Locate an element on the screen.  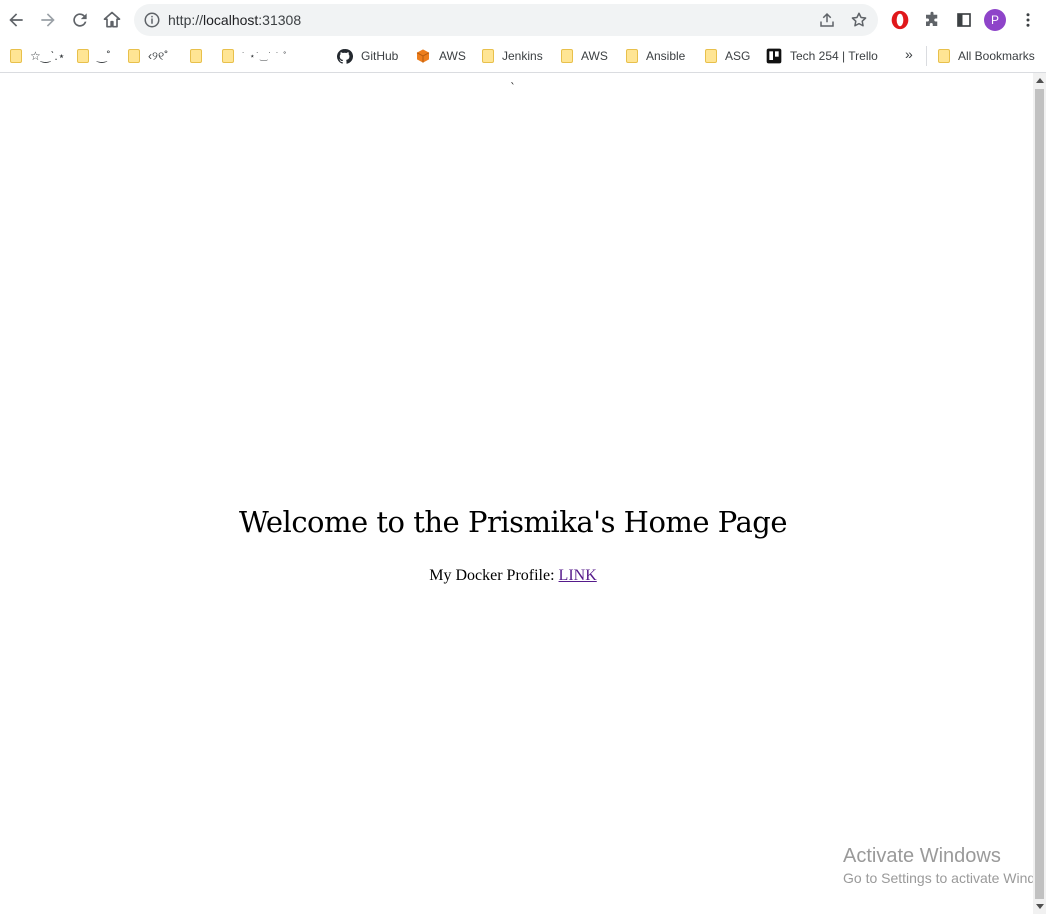
activate-windows-subtitle: Go to Settings to activate Windows. is located at coordinates (938, 878).